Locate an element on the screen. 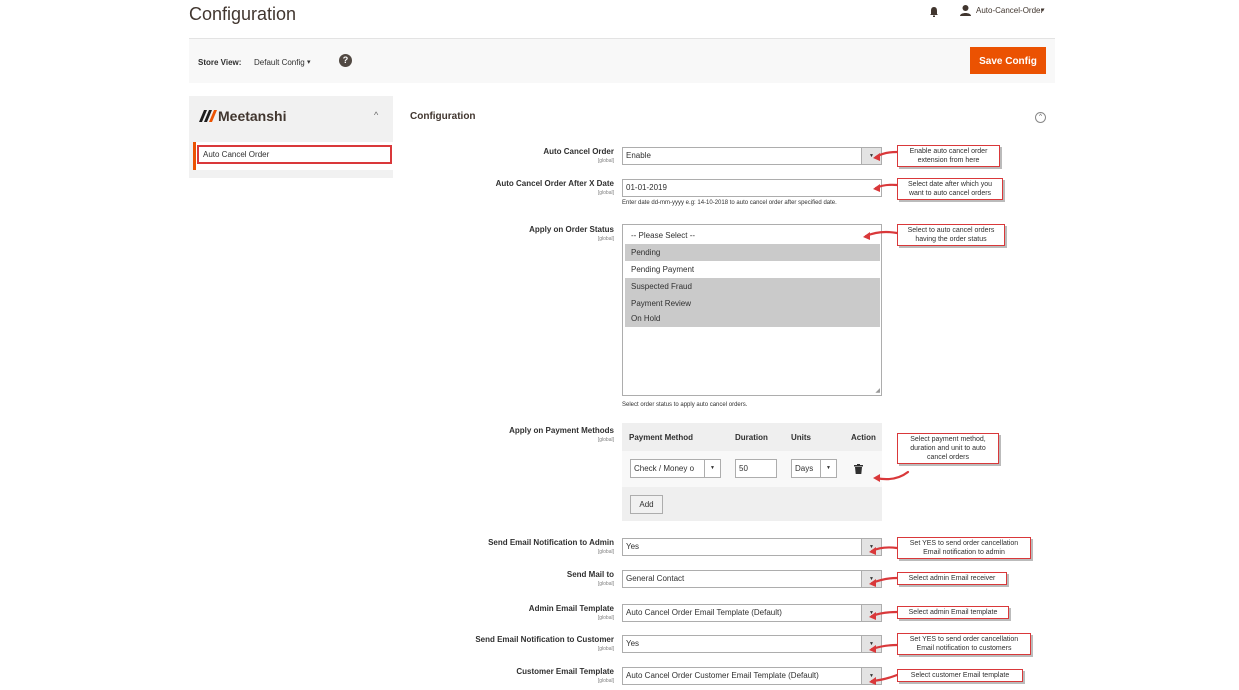 The image size is (1239, 690). annotation-arrows is located at coordinates (886, 417).